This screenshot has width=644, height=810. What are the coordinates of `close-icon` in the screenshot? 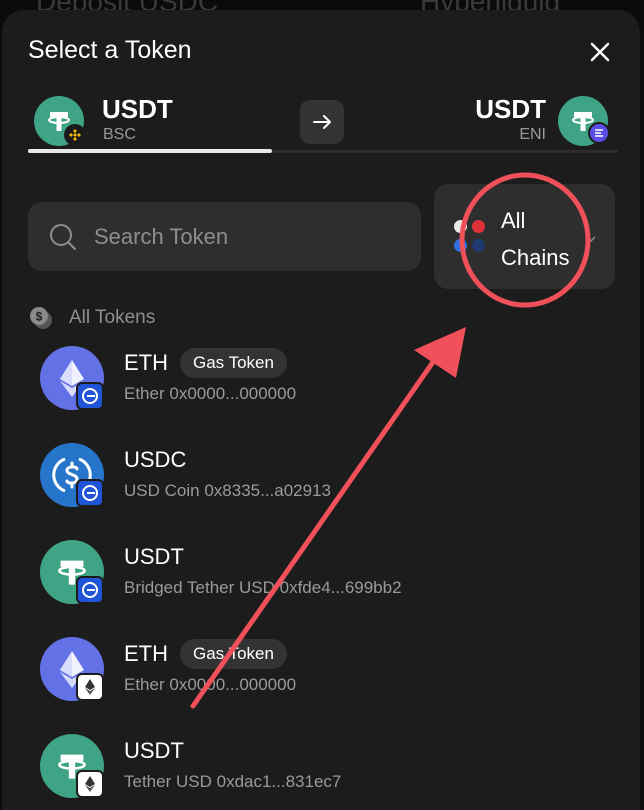 It's located at (600, 52).